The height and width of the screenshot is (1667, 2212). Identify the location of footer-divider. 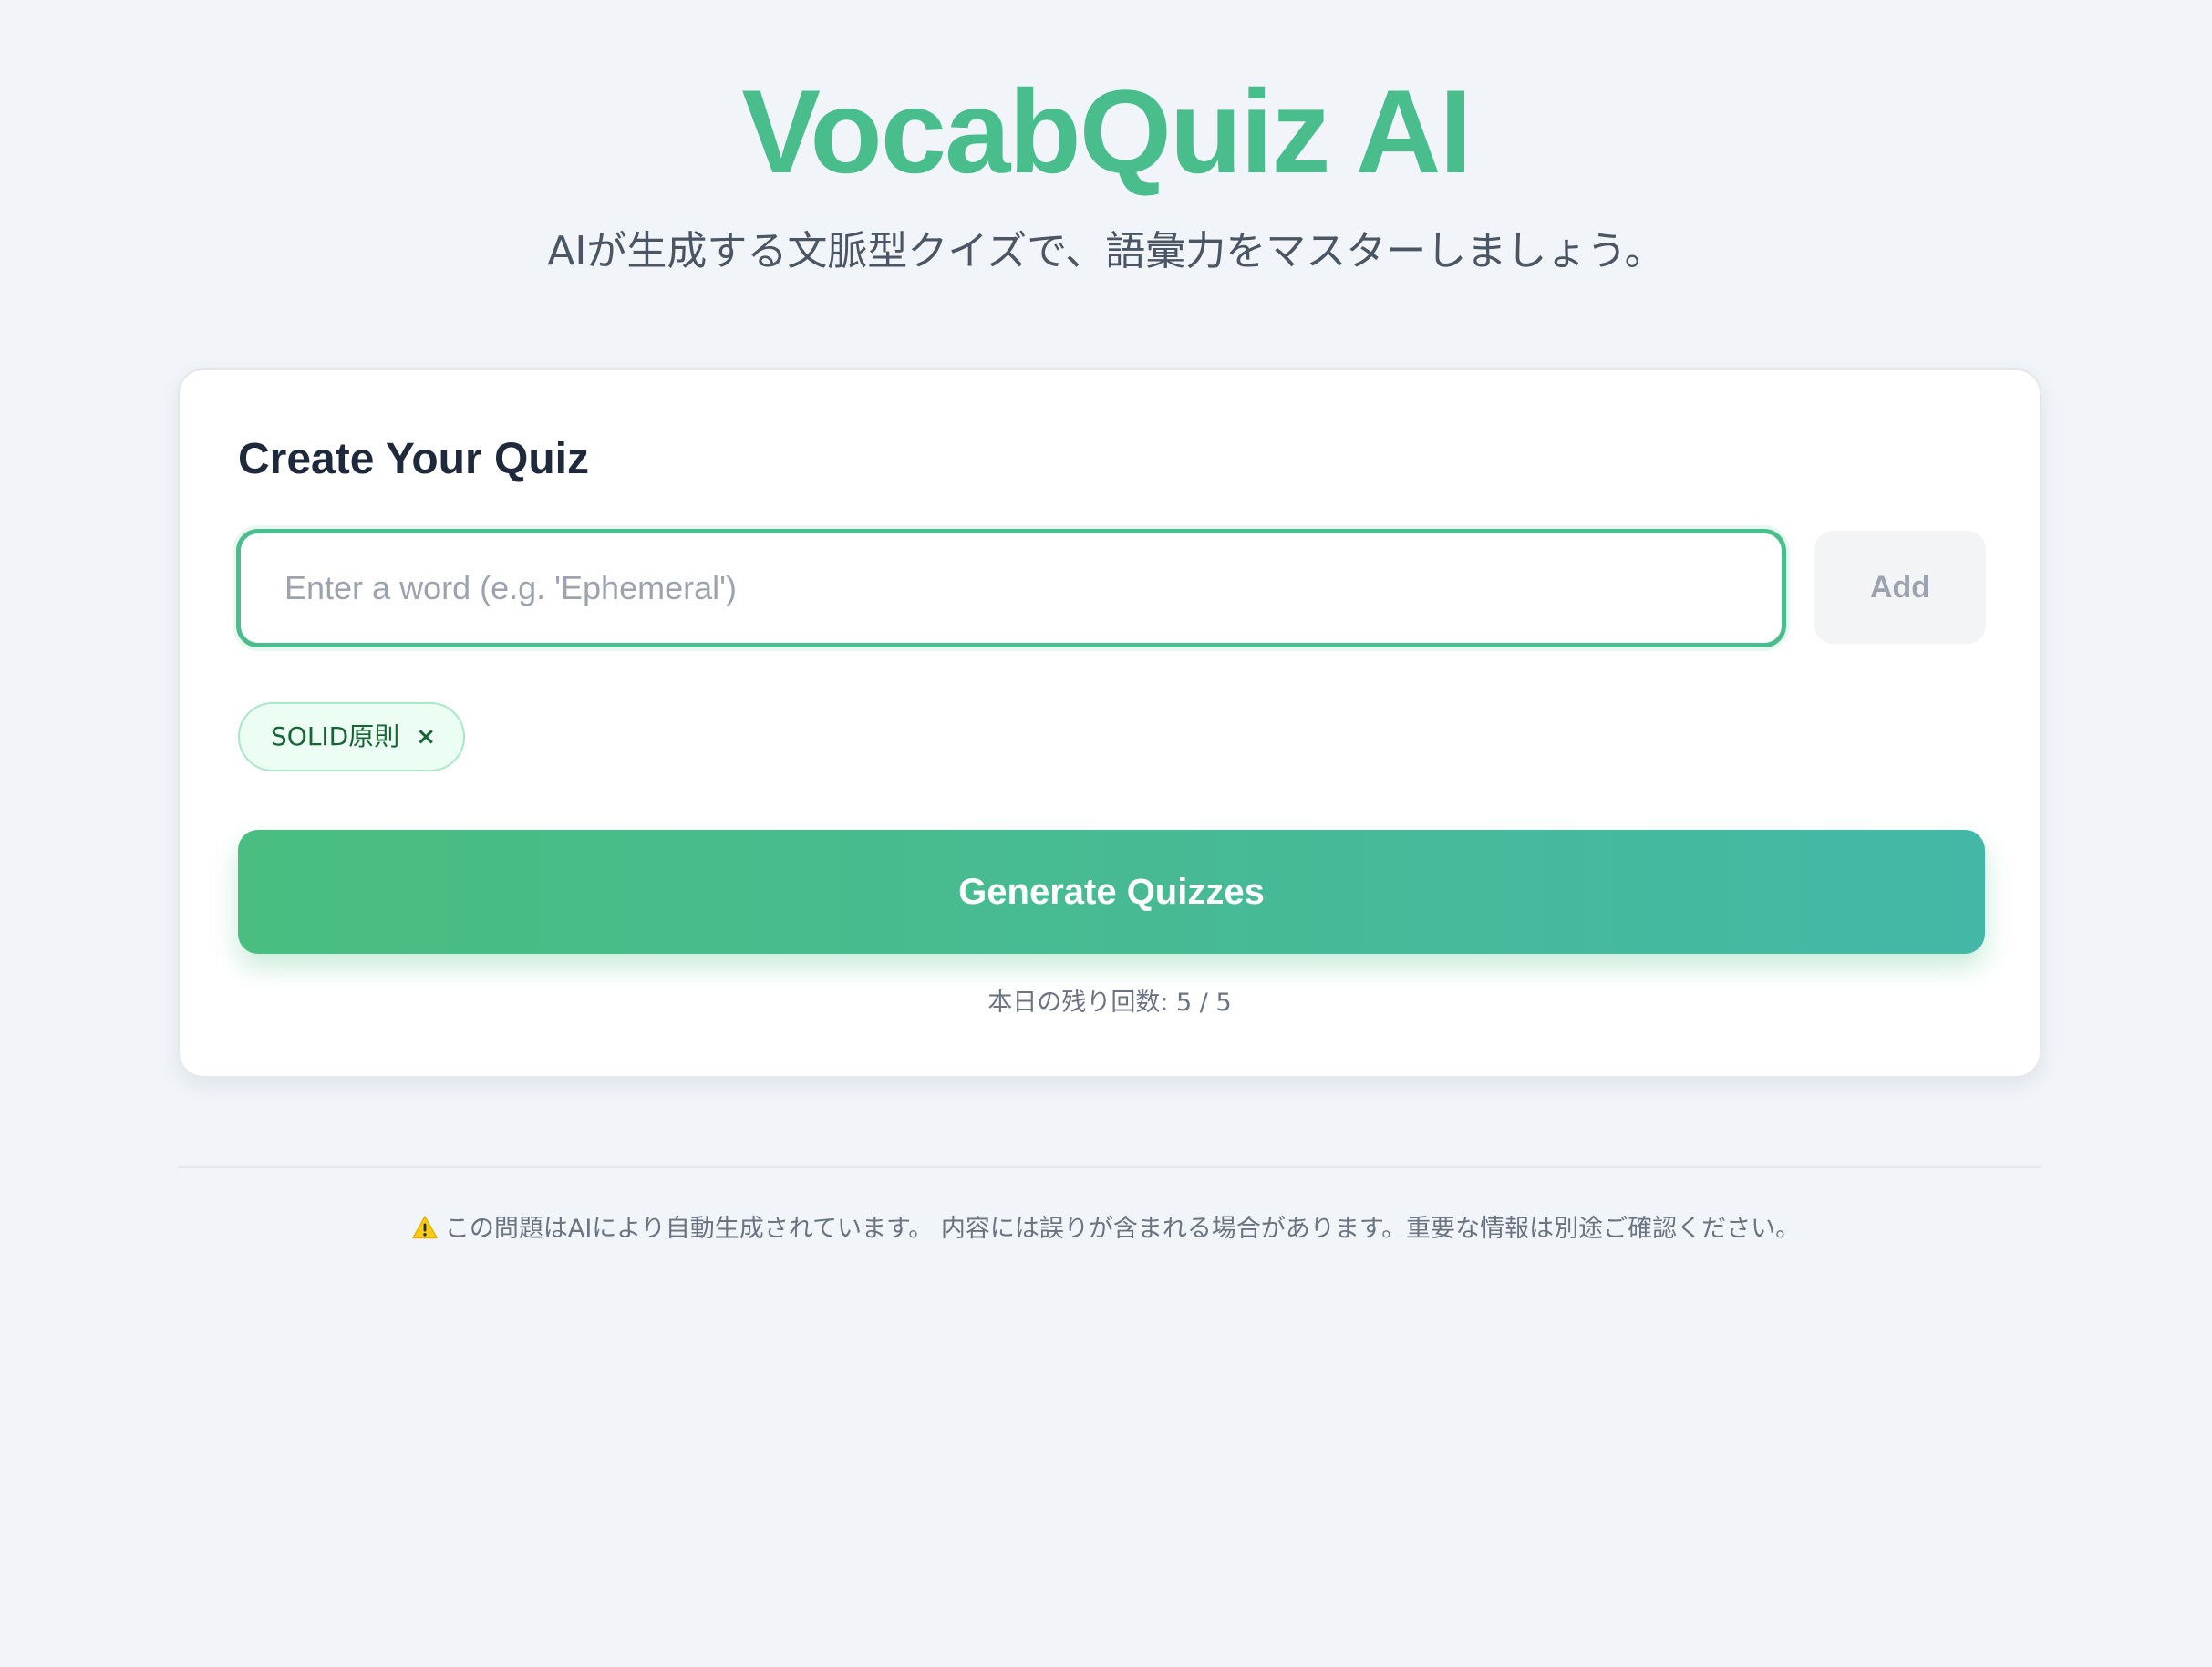
(1109, 1167).